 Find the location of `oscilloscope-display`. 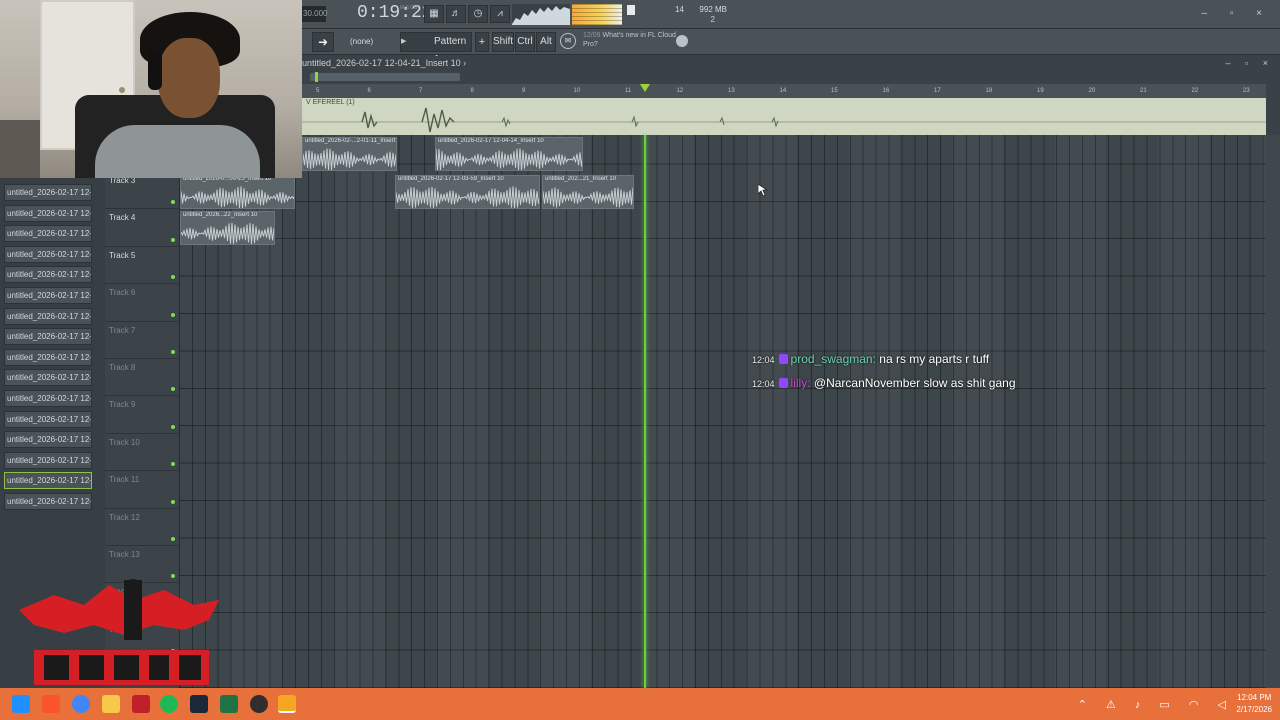

oscilloscope-display is located at coordinates (541, 14).